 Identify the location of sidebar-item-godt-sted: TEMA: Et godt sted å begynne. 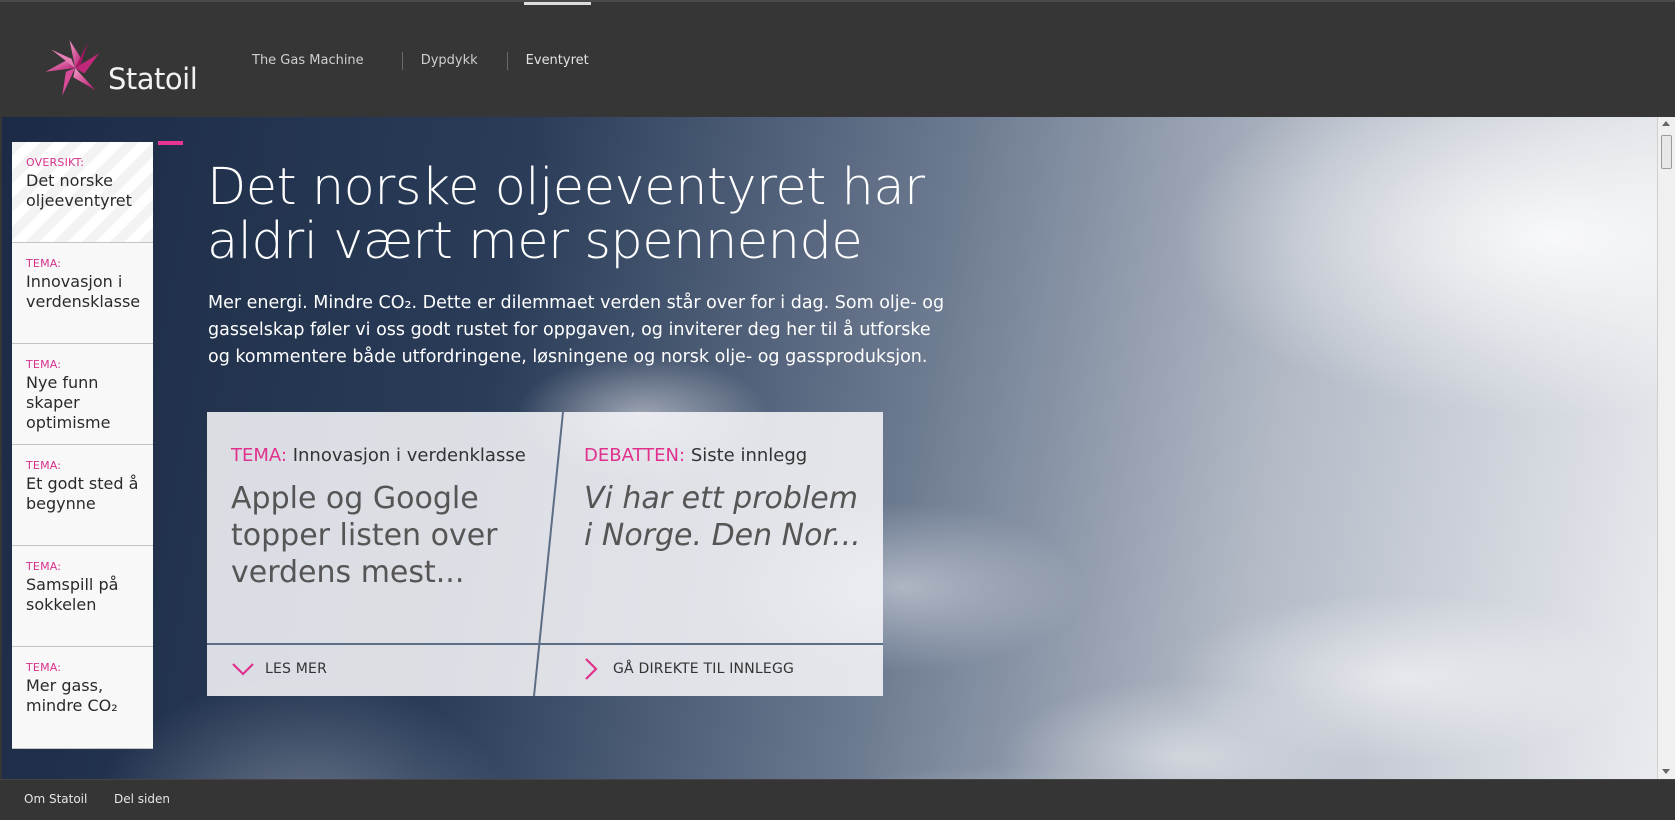
(82, 495).